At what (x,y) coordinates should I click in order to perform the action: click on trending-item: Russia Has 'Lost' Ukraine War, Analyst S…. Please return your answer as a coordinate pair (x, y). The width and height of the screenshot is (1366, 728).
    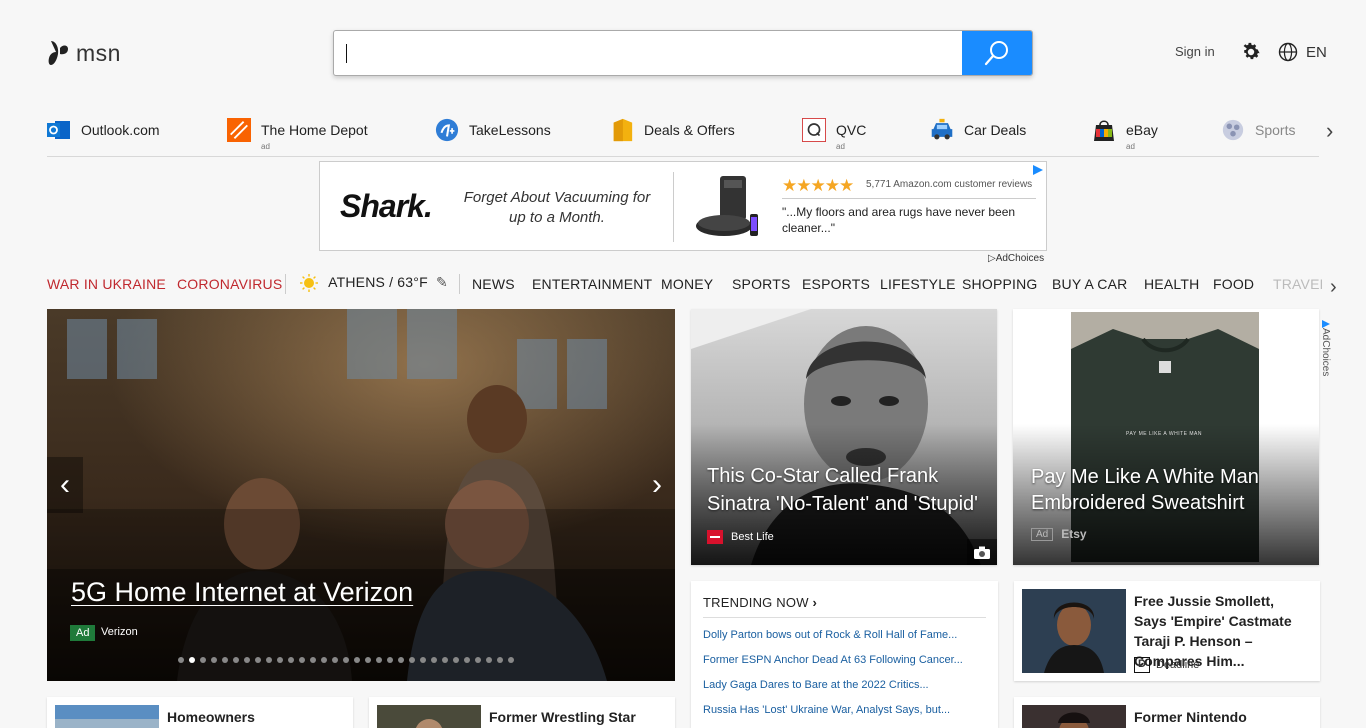
    Looking at the image, I should click on (845, 716).